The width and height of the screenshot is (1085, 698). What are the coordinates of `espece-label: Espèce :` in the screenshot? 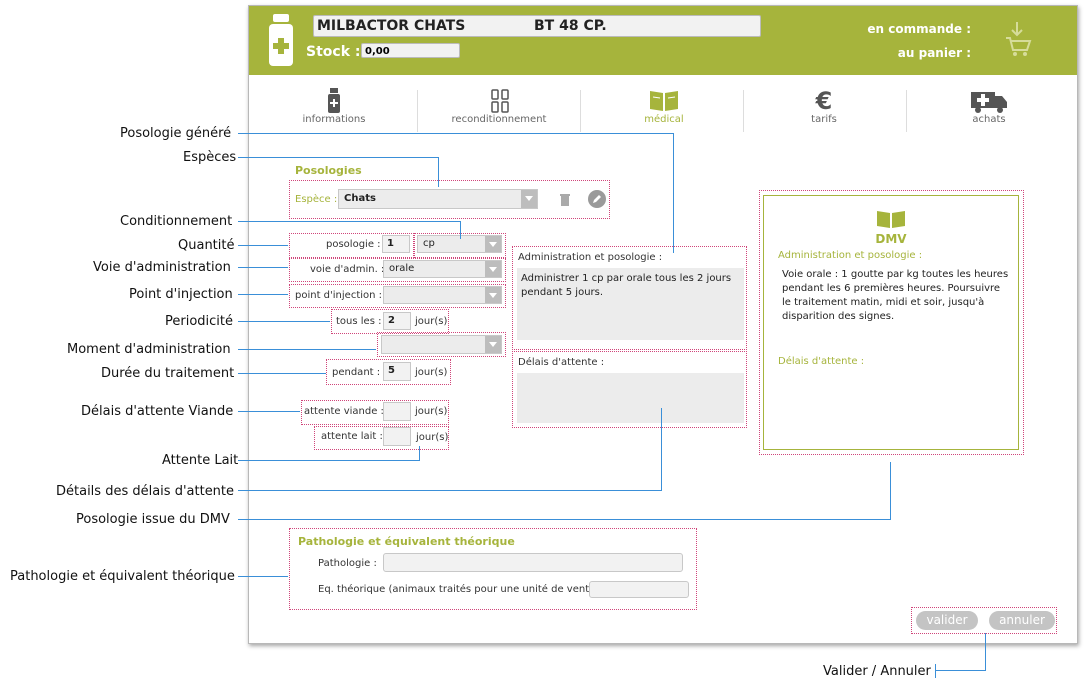 It's located at (316, 199).